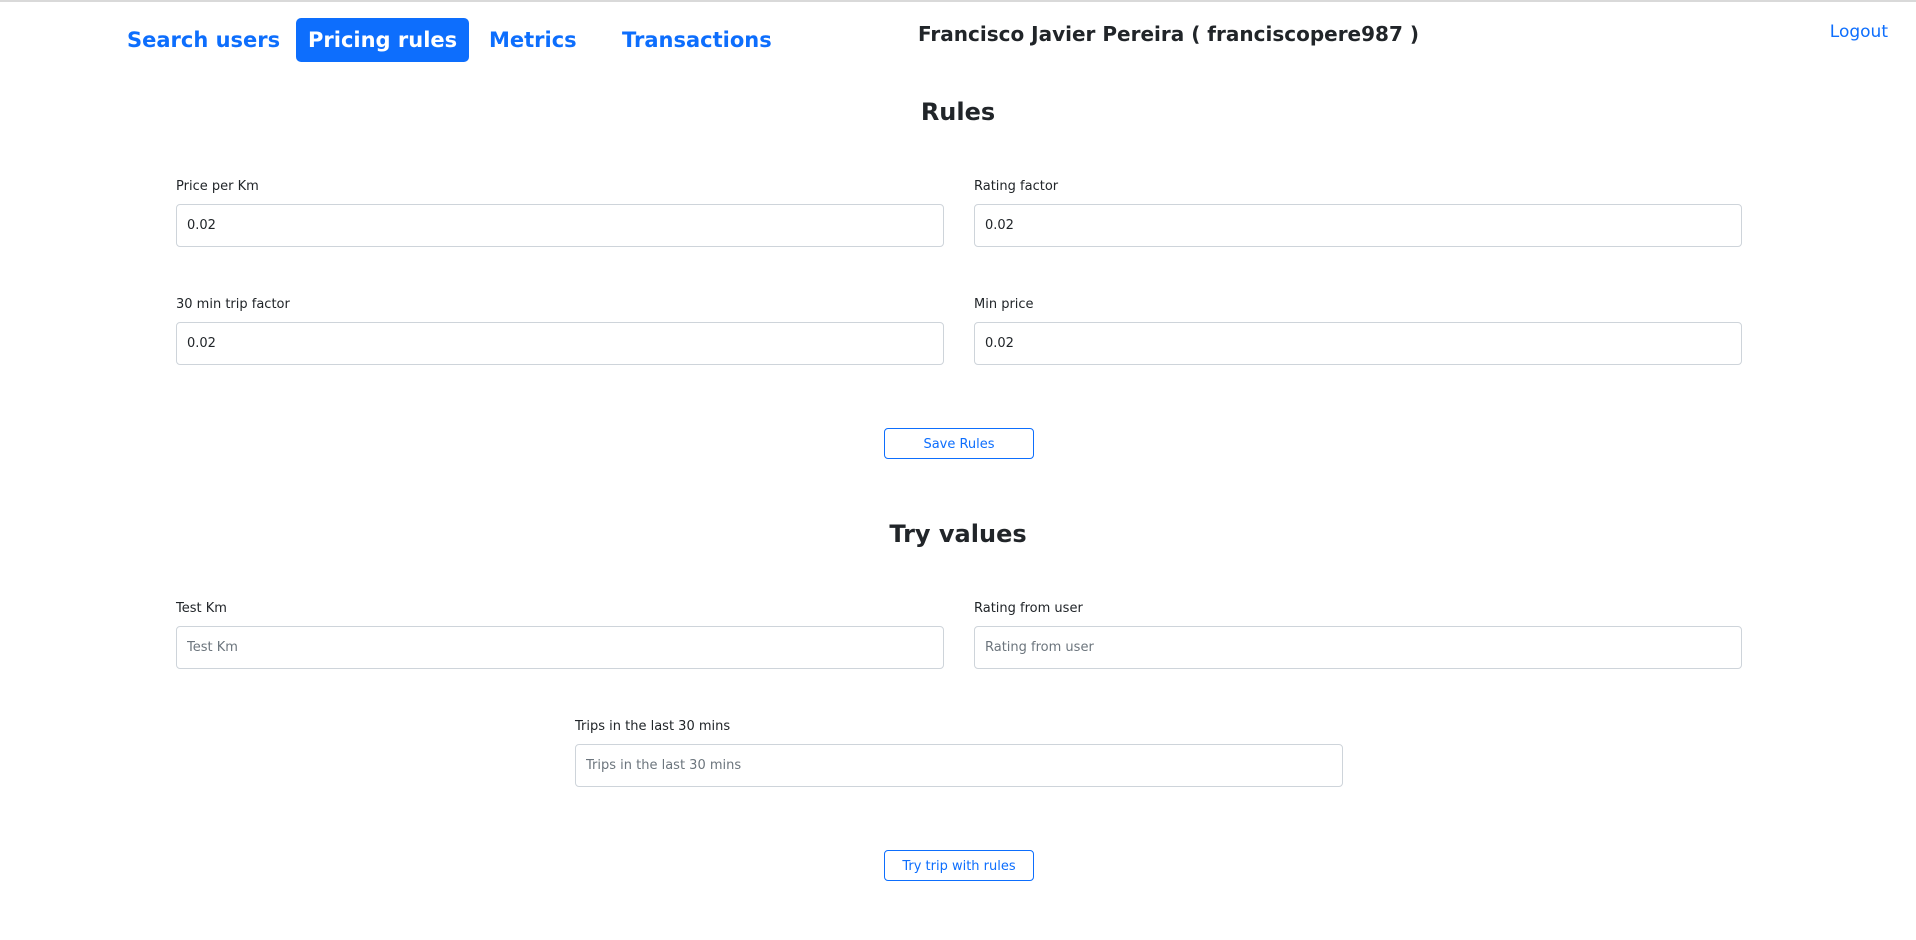 Image resolution: width=1916 pixels, height=940 pixels. I want to click on trip-factor-input, so click(560, 343).